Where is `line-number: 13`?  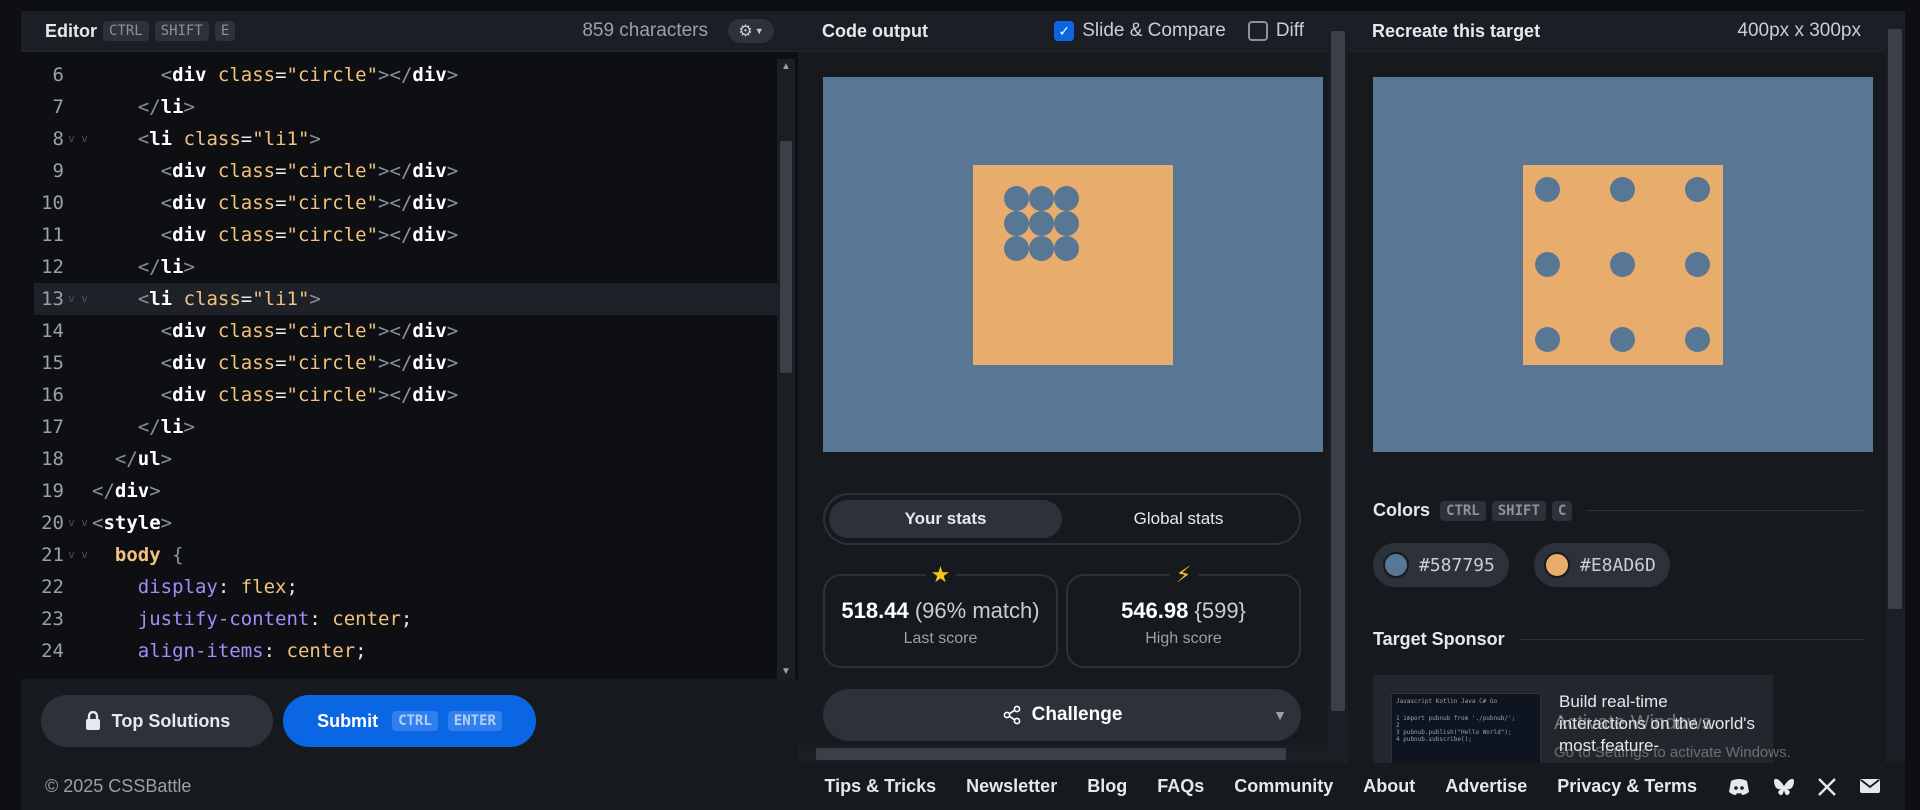
line-number: 13 is located at coordinates (52, 299).